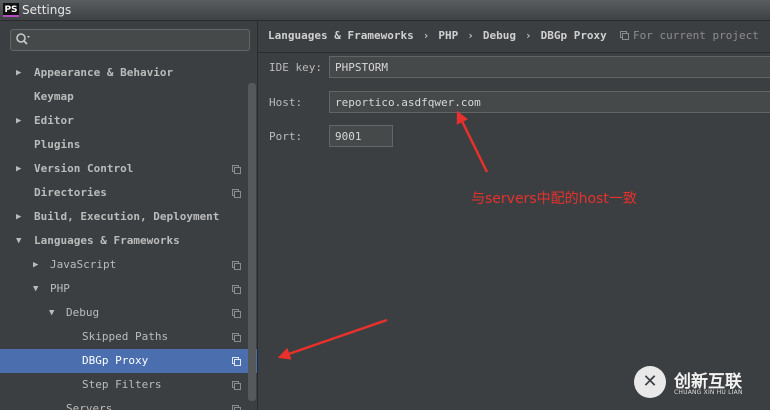  Describe the element at coordinates (286, 136) in the screenshot. I see `port-label: Port:` at that location.